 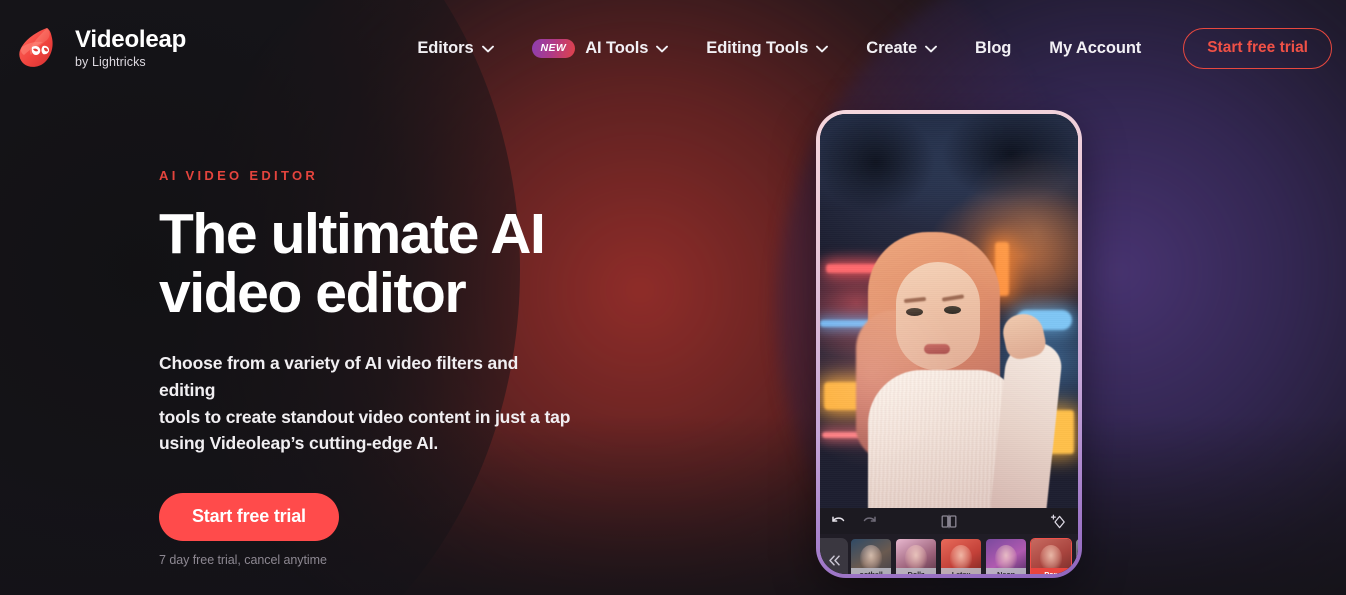 What do you see at coordinates (249, 516) in the screenshot?
I see `hero-start-free-trial-button: Start free trial` at bounding box center [249, 516].